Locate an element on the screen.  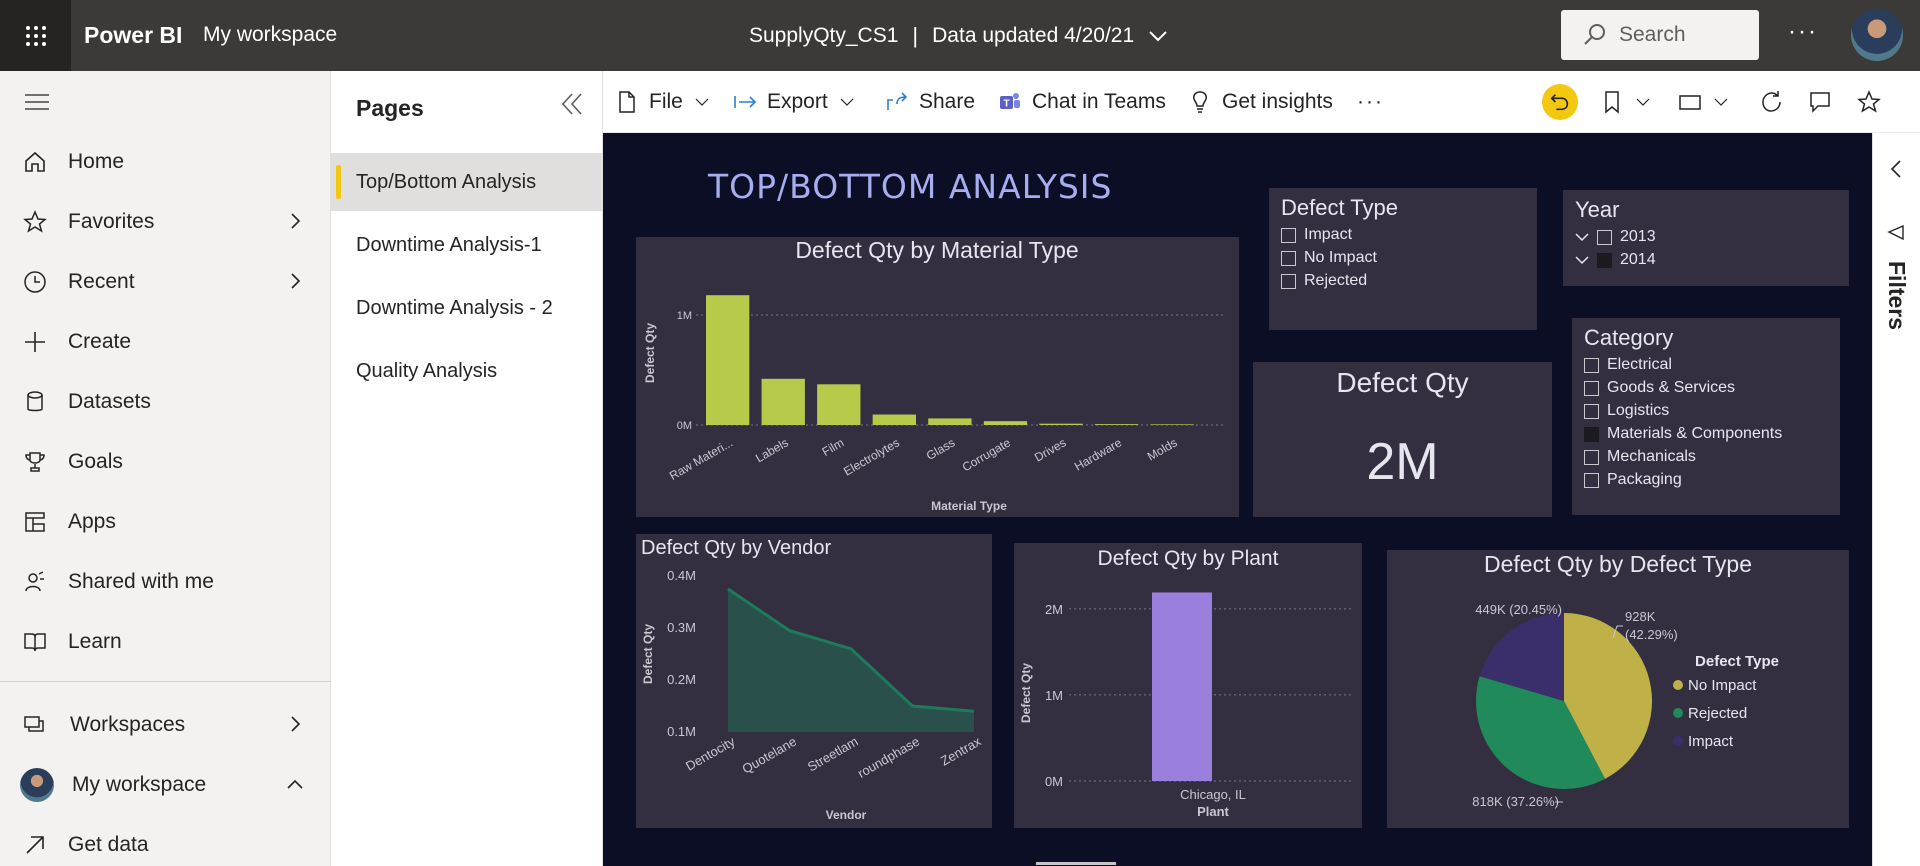
year-slicer: Year 2013 2014 is located at coordinates (1706, 238).